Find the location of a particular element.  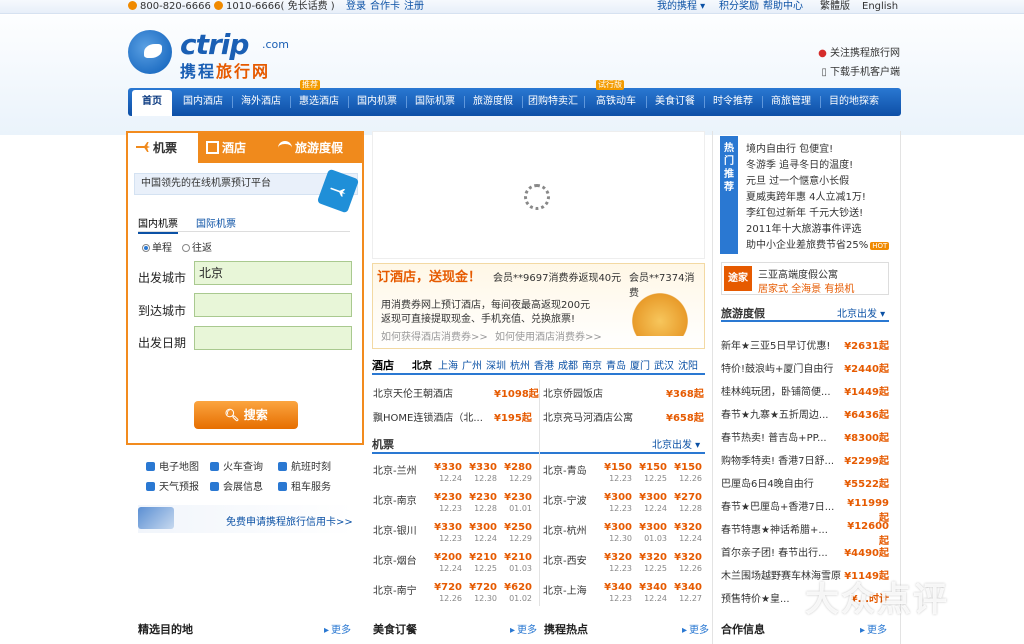

help-link: 帮助中心 is located at coordinates (783, 6).